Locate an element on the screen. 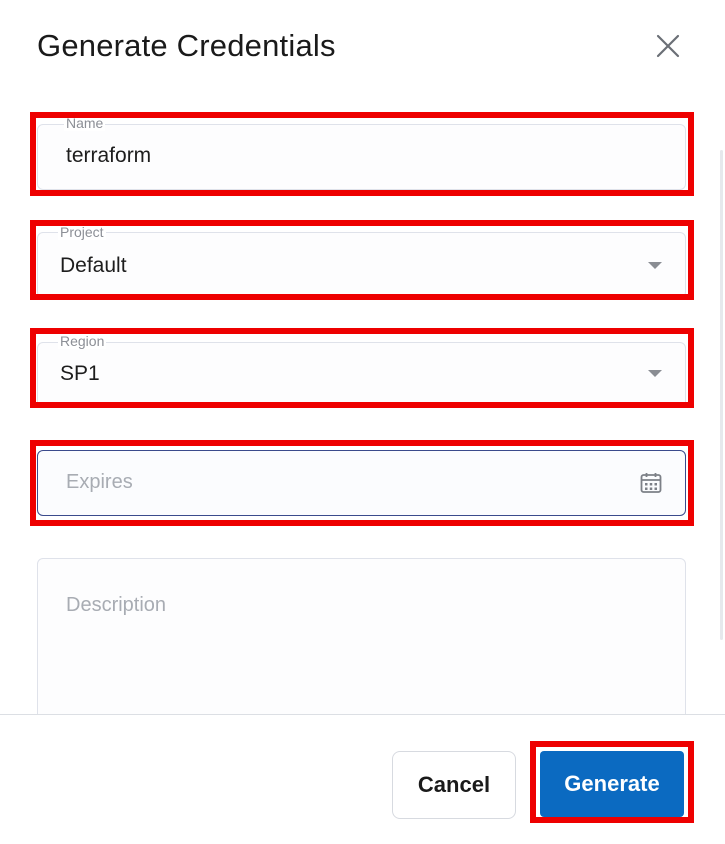 This screenshot has height=844, width=725. name-value: terraform is located at coordinates (109, 155).